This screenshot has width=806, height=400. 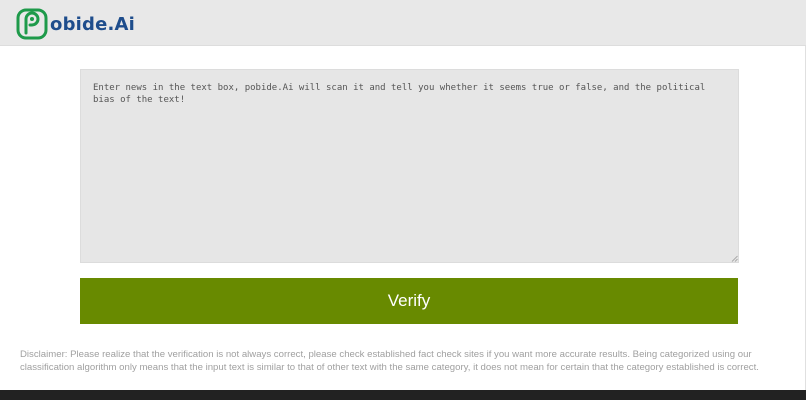 I want to click on brand-name: obide.Ai, so click(x=93, y=24).